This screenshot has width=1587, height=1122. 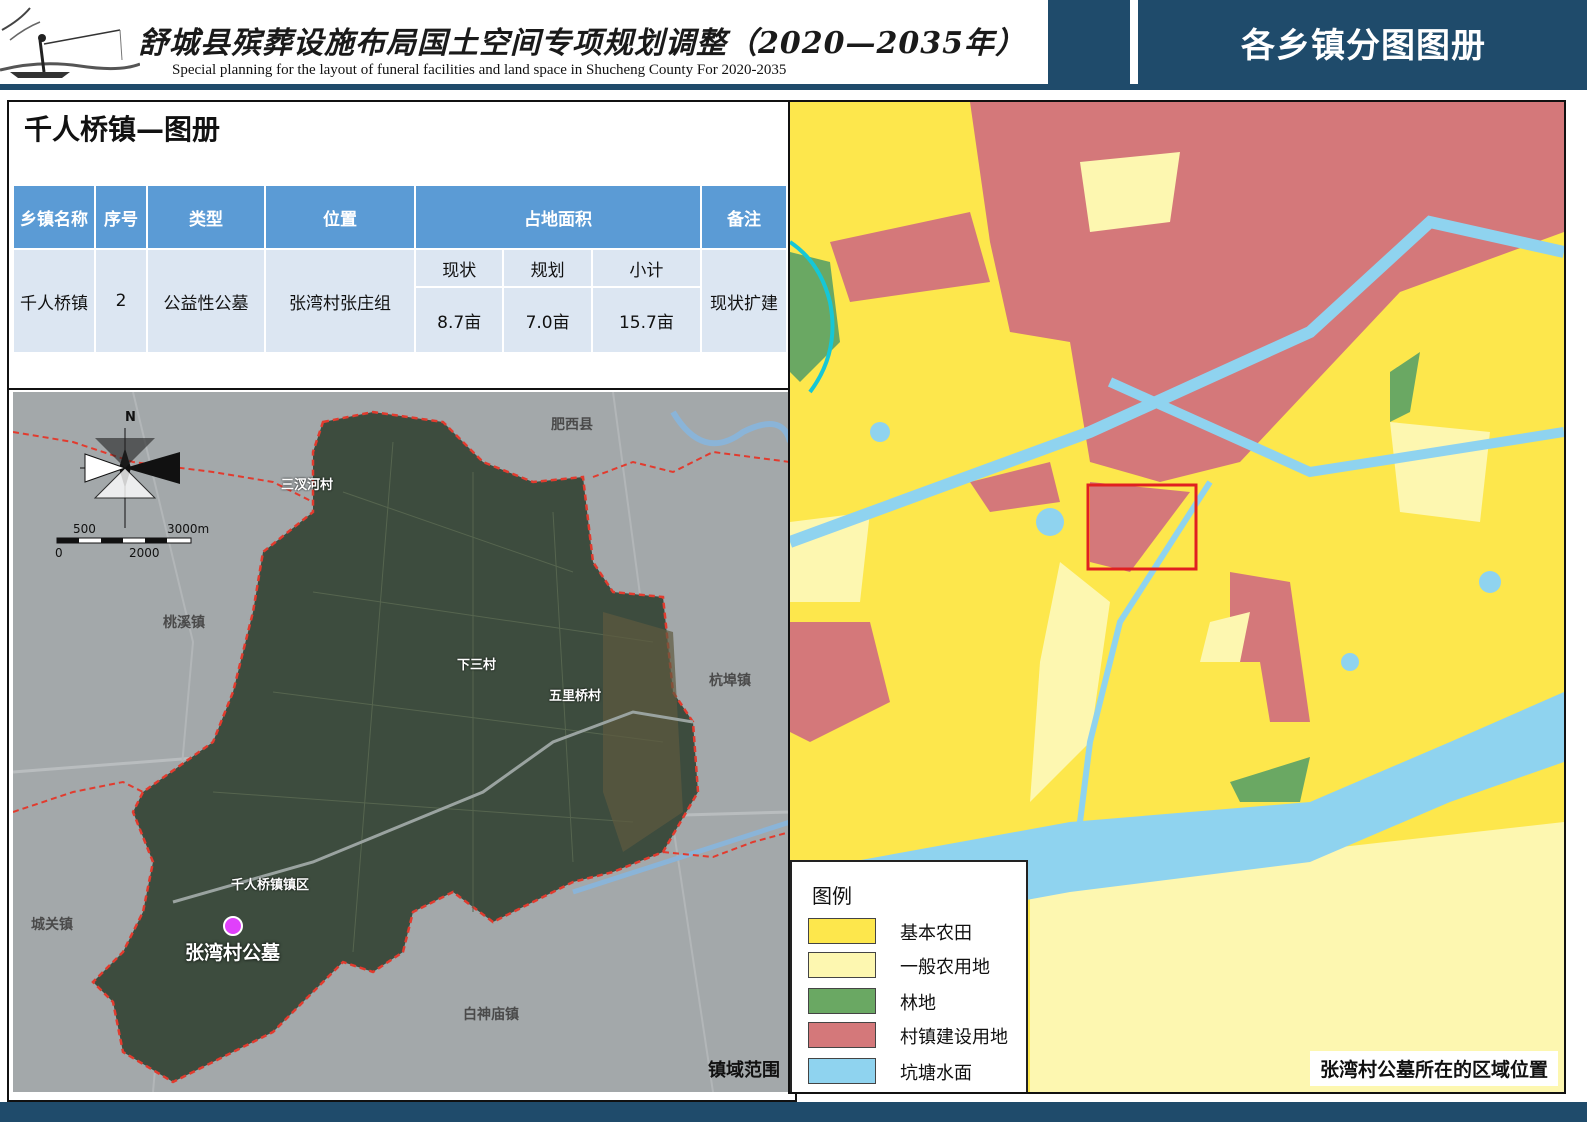 I want to click on neighbor-label: 肥西县, so click(x=572, y=425).